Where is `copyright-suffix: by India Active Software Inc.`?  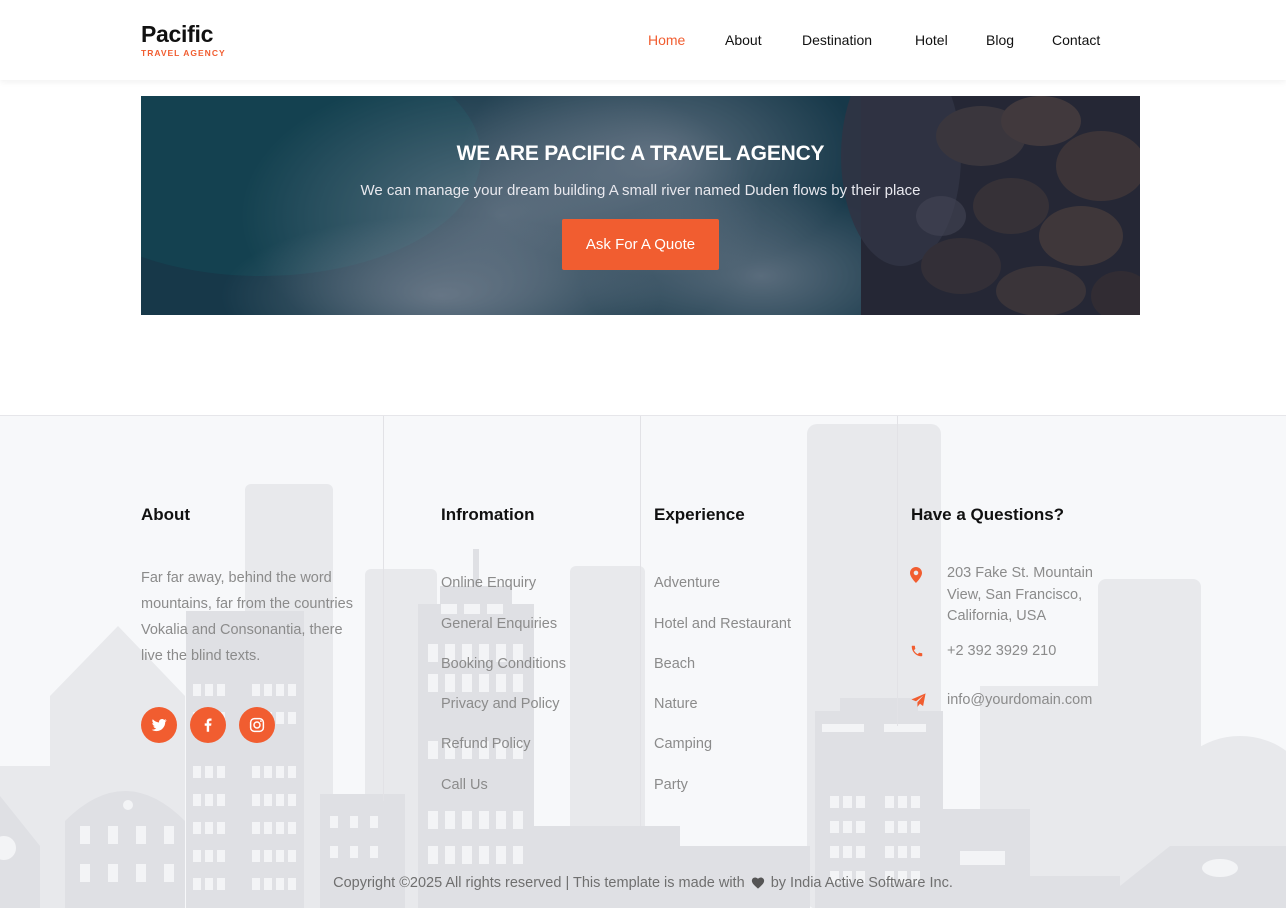
copyright-suffix: by India Active Software Inc. is located at coordinates (861, 883).